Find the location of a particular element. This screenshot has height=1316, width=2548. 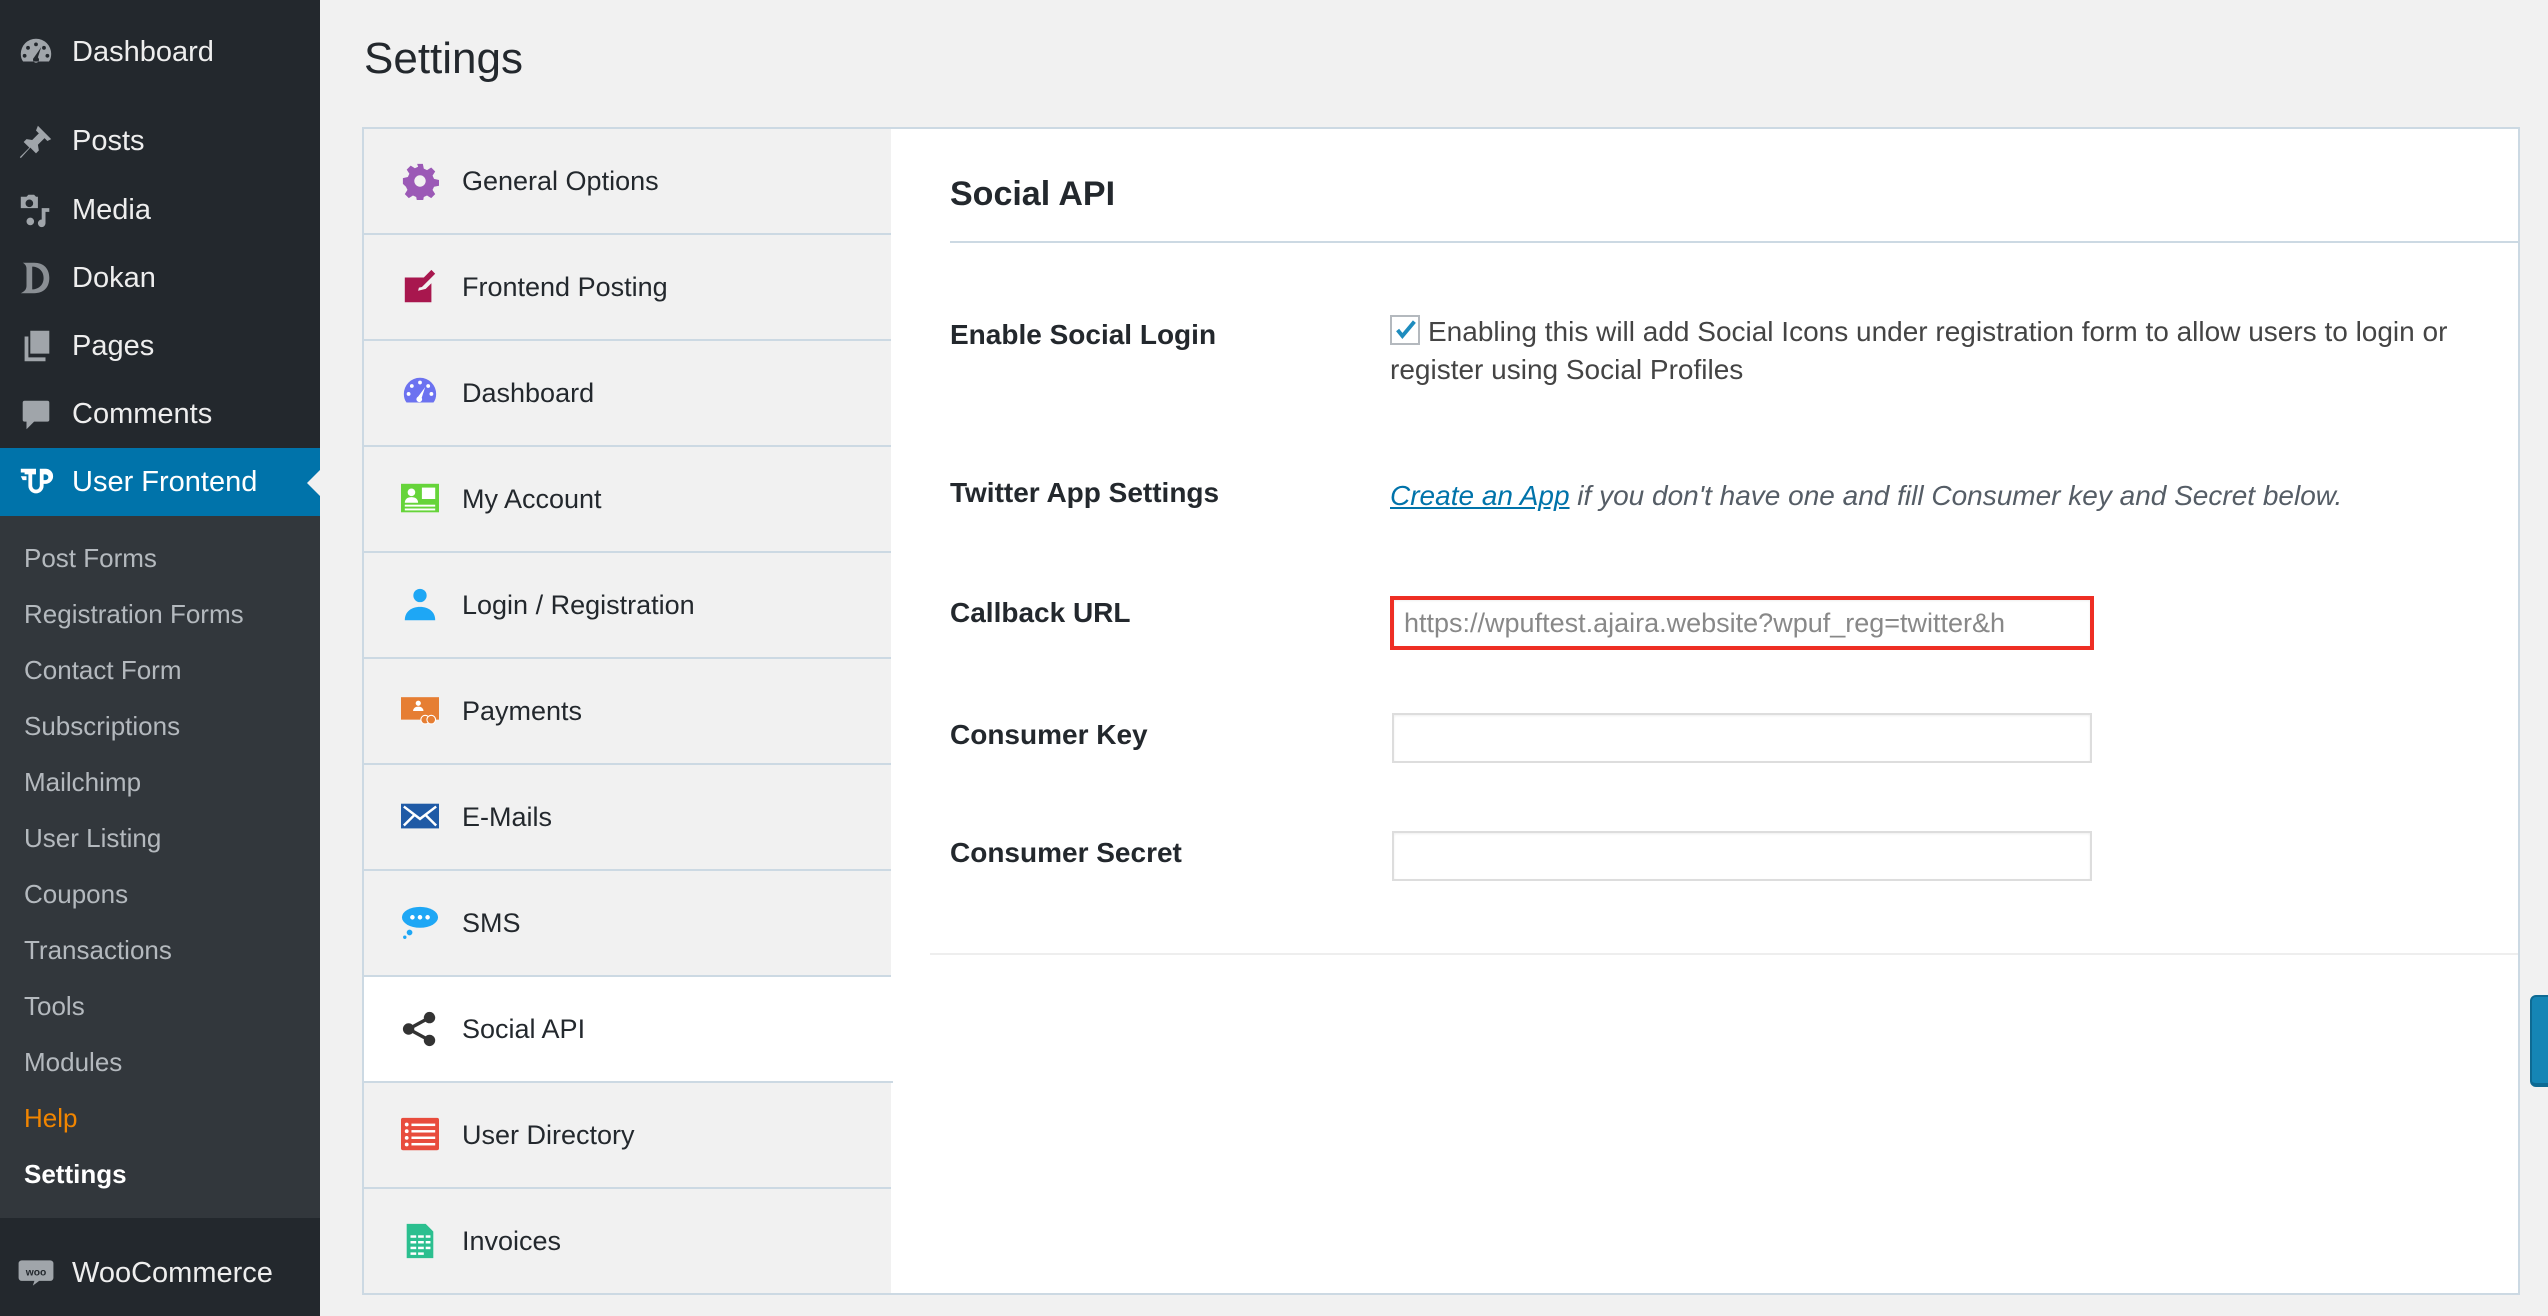

footer-divider is located at coordinates (1724, 954).